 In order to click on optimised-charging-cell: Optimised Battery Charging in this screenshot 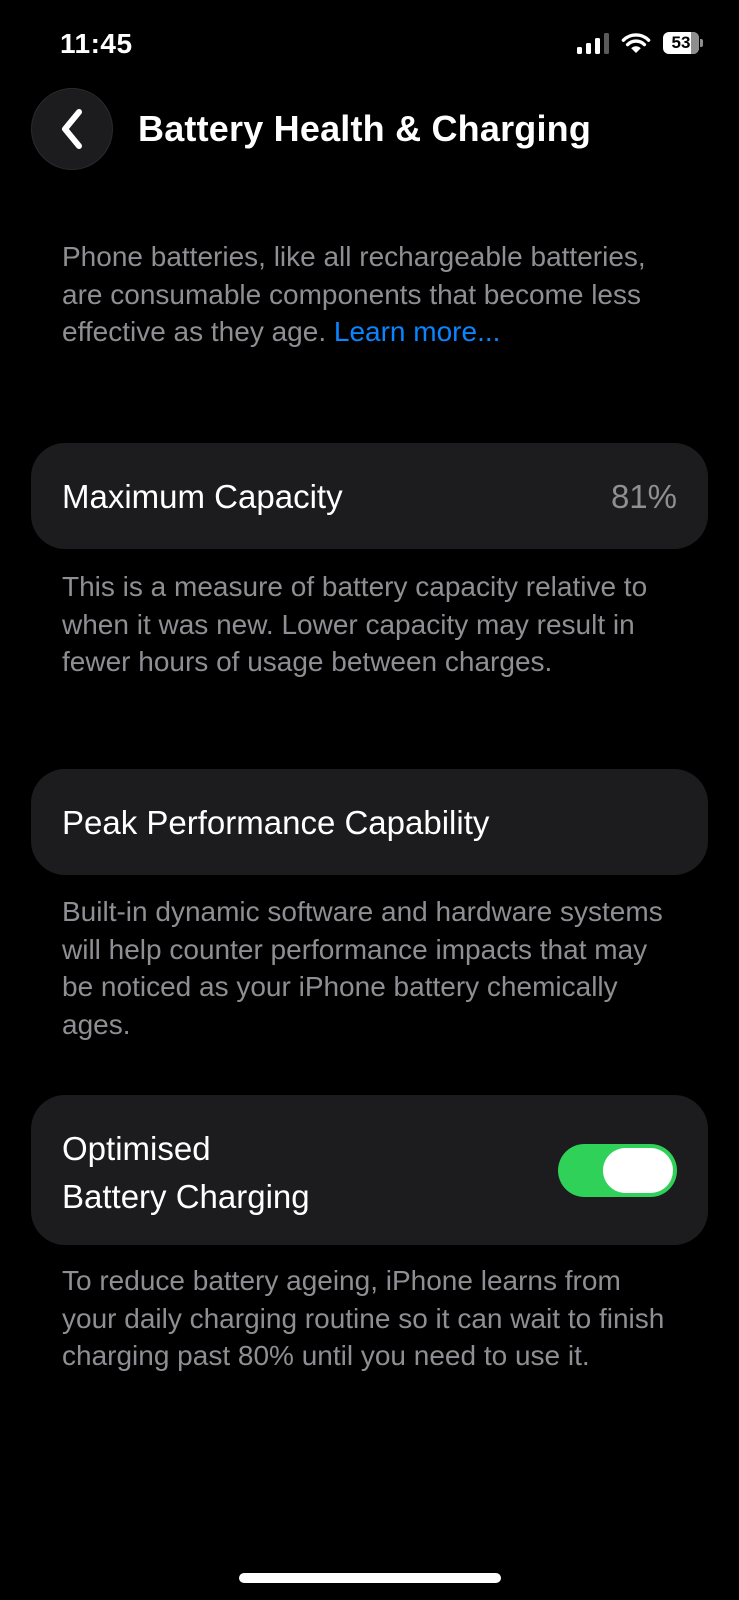, I will do `click(369, 1170)`.